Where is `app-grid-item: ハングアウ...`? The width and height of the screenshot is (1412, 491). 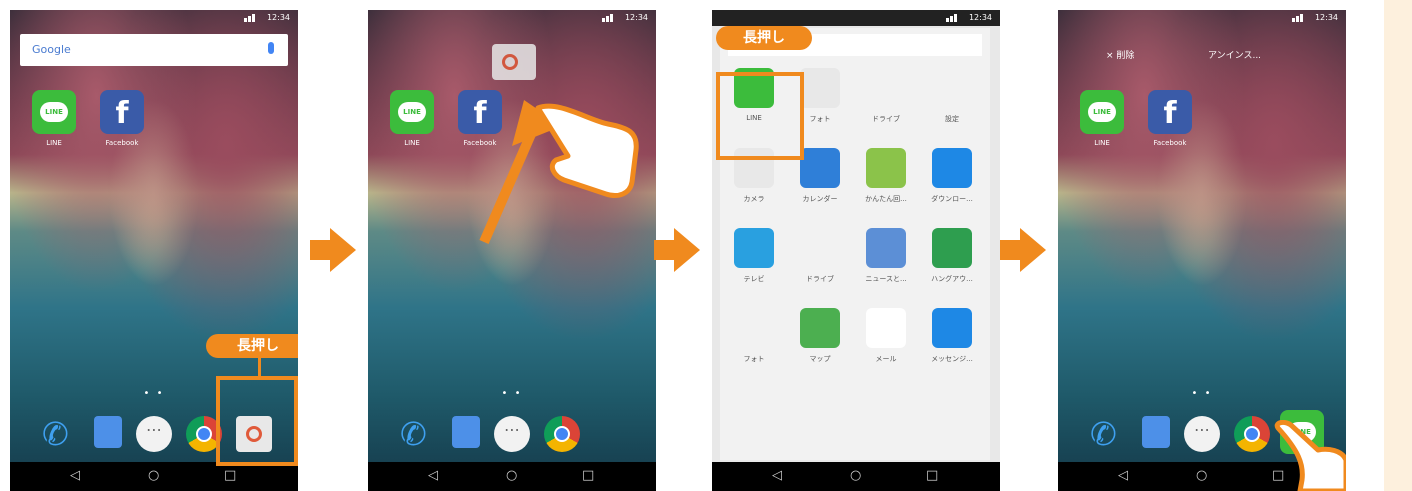 app-grid-item: ハングアウ... is located at coordinates (952, 256).